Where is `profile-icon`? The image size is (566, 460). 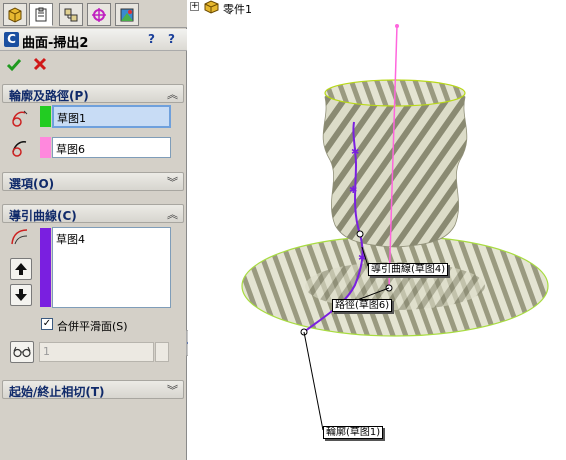
profile-icon is located at coordinates (20, 118).